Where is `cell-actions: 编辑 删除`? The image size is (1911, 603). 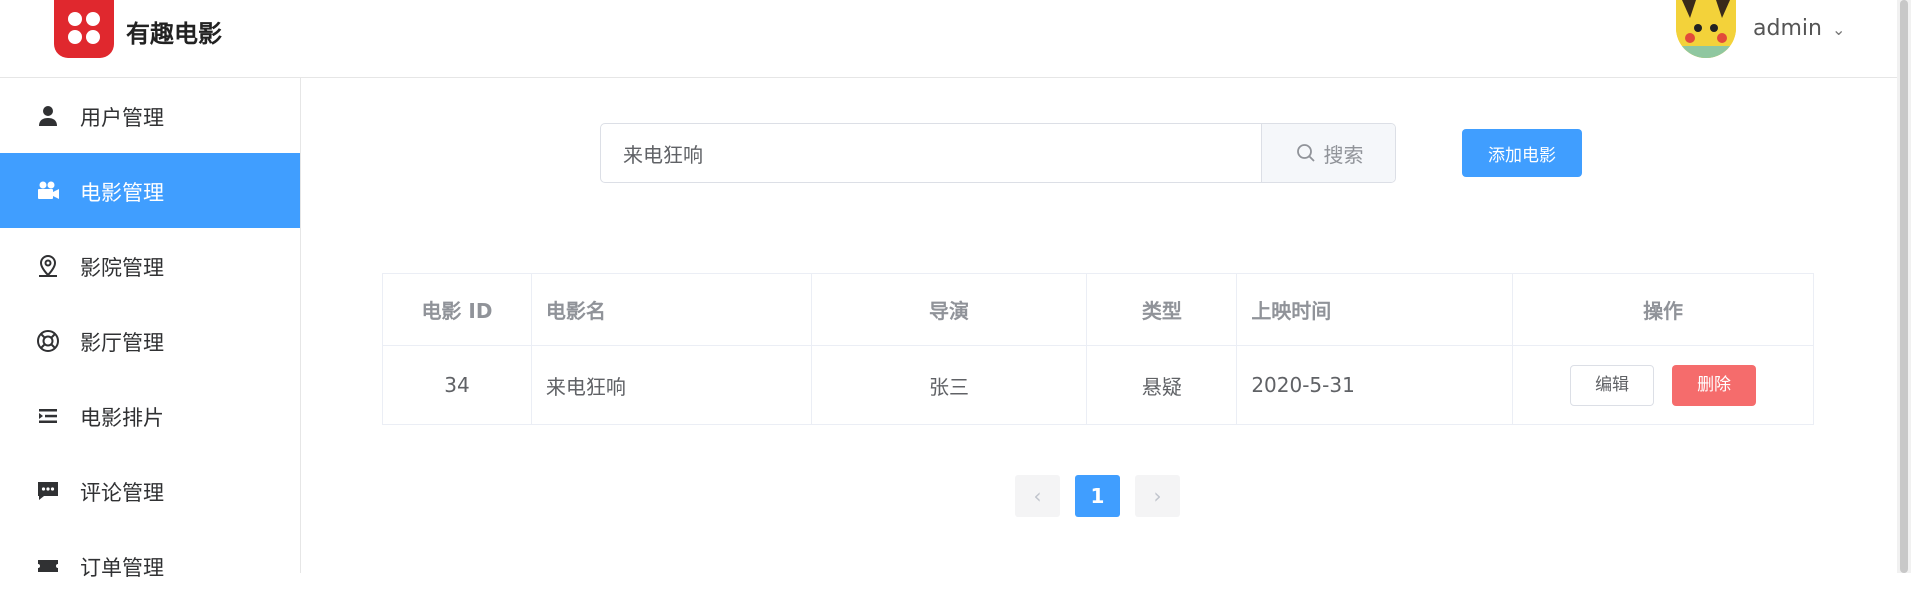
cell-actions: 编辑 删除 is located at coordinates (1663, 385).